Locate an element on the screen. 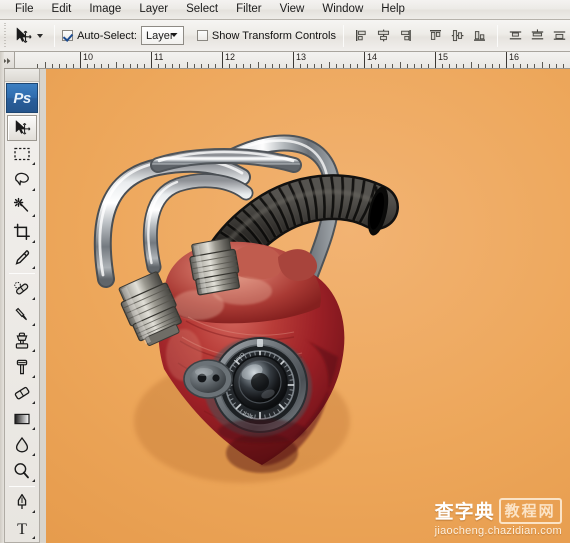  menu-select: Select is located at coordinates (202, 10).